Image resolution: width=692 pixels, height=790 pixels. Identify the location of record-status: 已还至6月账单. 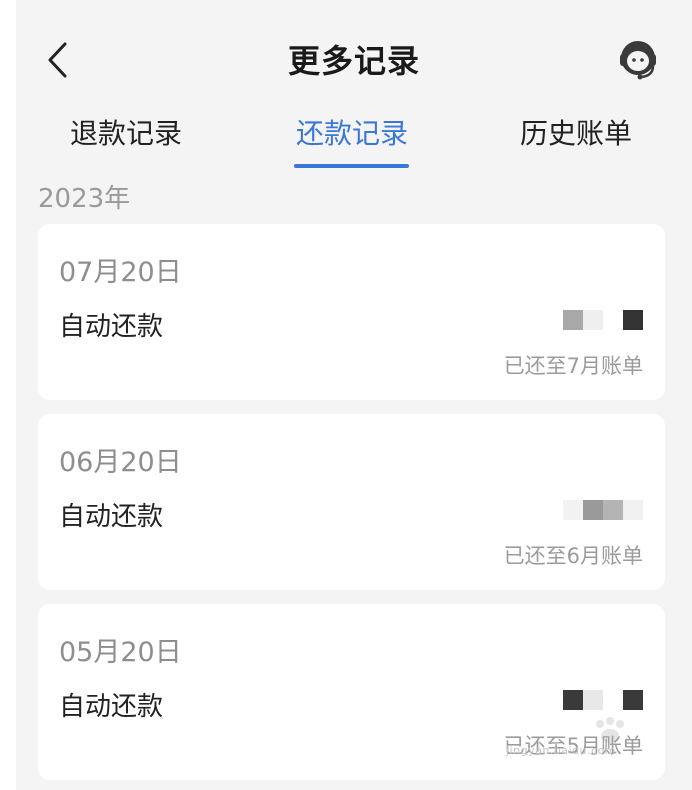
(573, 556).